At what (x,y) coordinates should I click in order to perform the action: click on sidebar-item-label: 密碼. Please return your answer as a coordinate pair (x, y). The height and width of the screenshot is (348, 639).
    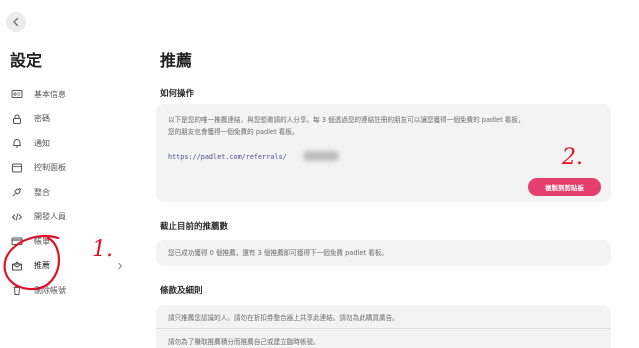
    Looking at the image, I should click on (42, 119).